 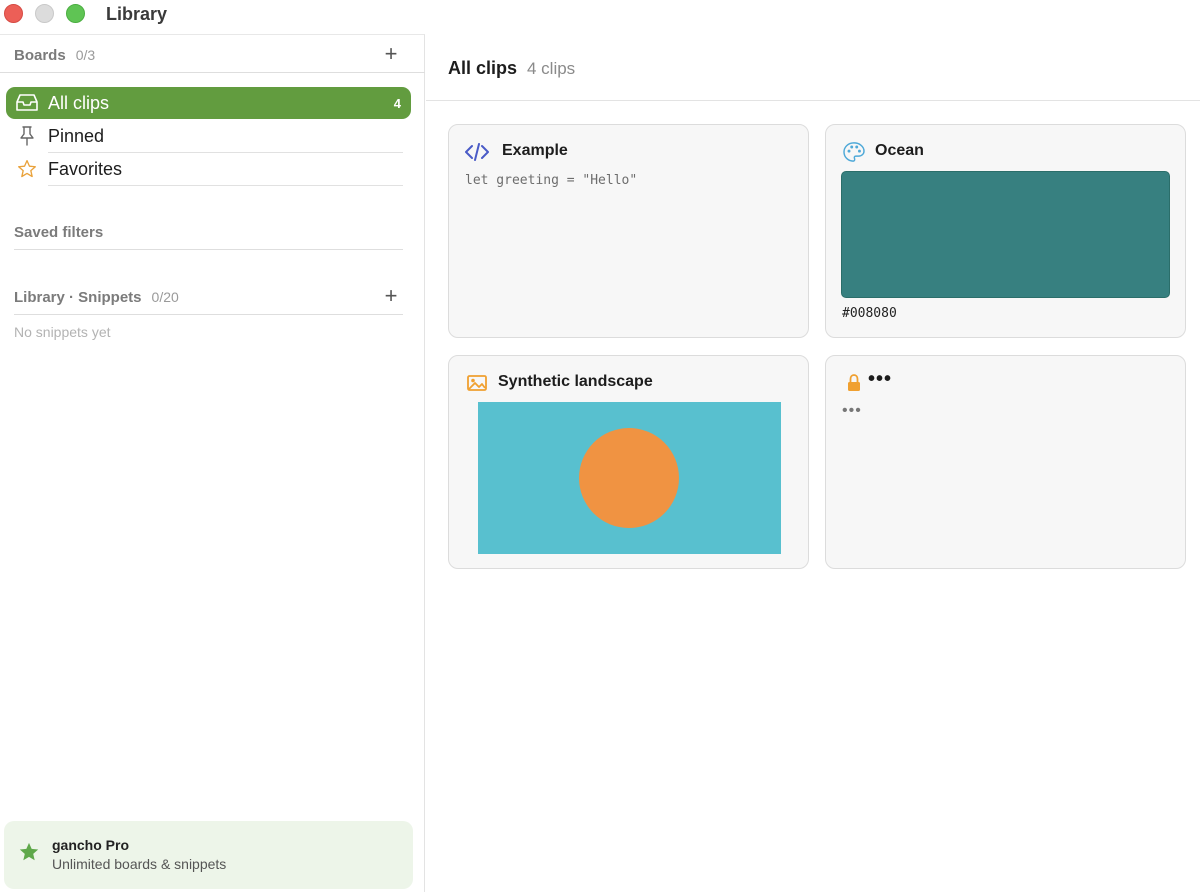 What do you see at coordinates (44, 13) in the screenshot?
I see `minimize-window-button` at bounding box center [44, 13].